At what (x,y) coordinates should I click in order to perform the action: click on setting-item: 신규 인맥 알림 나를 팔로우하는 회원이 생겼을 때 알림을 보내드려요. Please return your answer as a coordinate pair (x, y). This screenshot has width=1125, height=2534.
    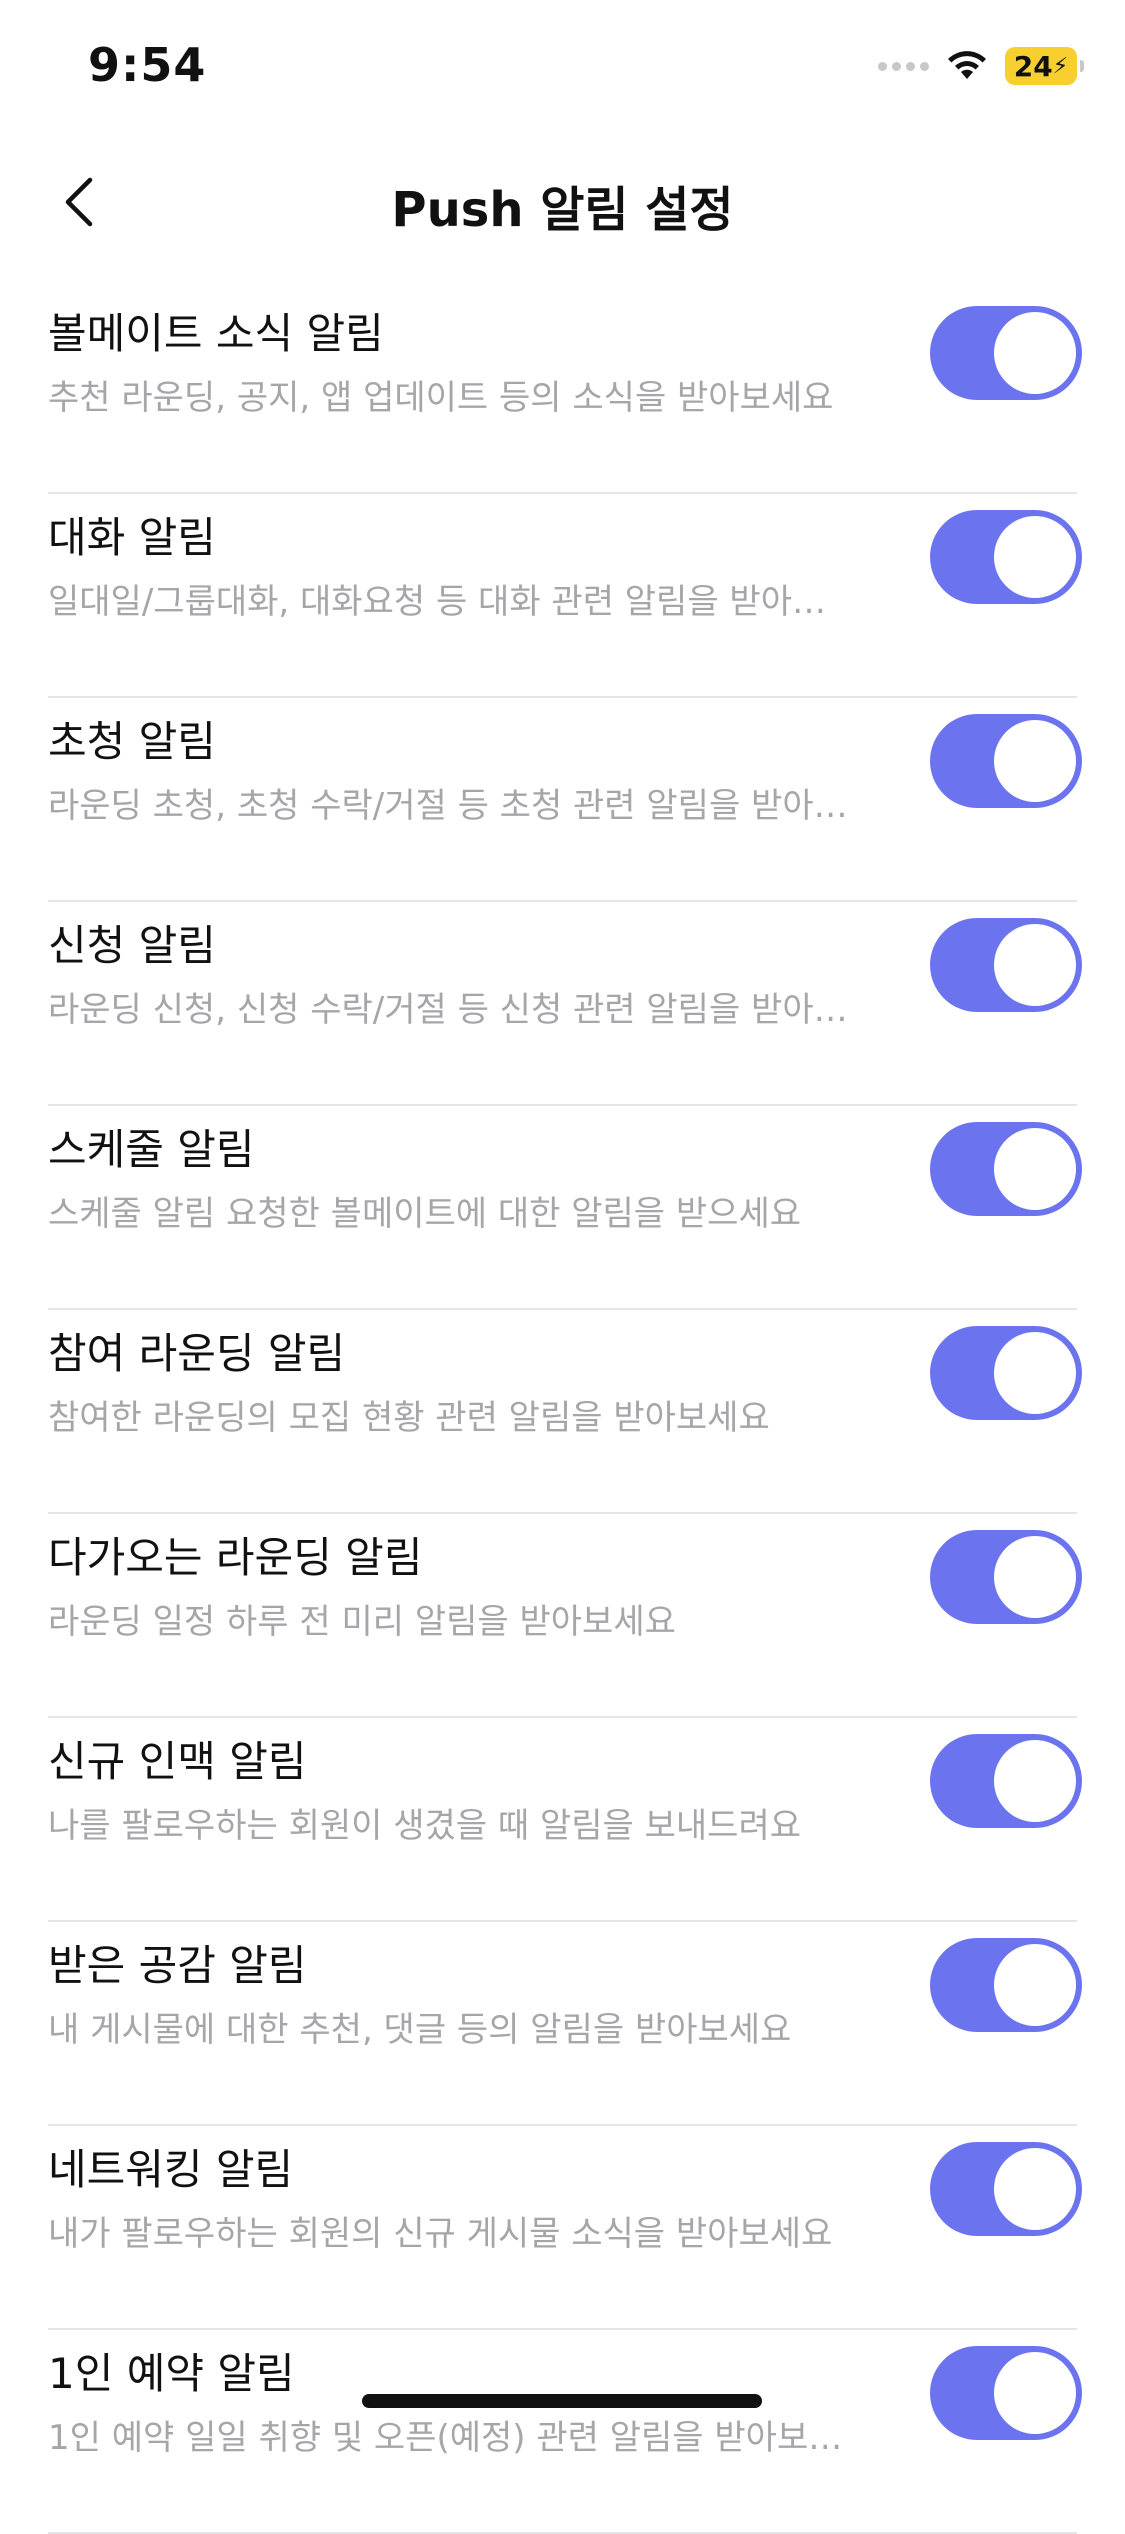
    Looking at the image, I should click on (565, 1820).